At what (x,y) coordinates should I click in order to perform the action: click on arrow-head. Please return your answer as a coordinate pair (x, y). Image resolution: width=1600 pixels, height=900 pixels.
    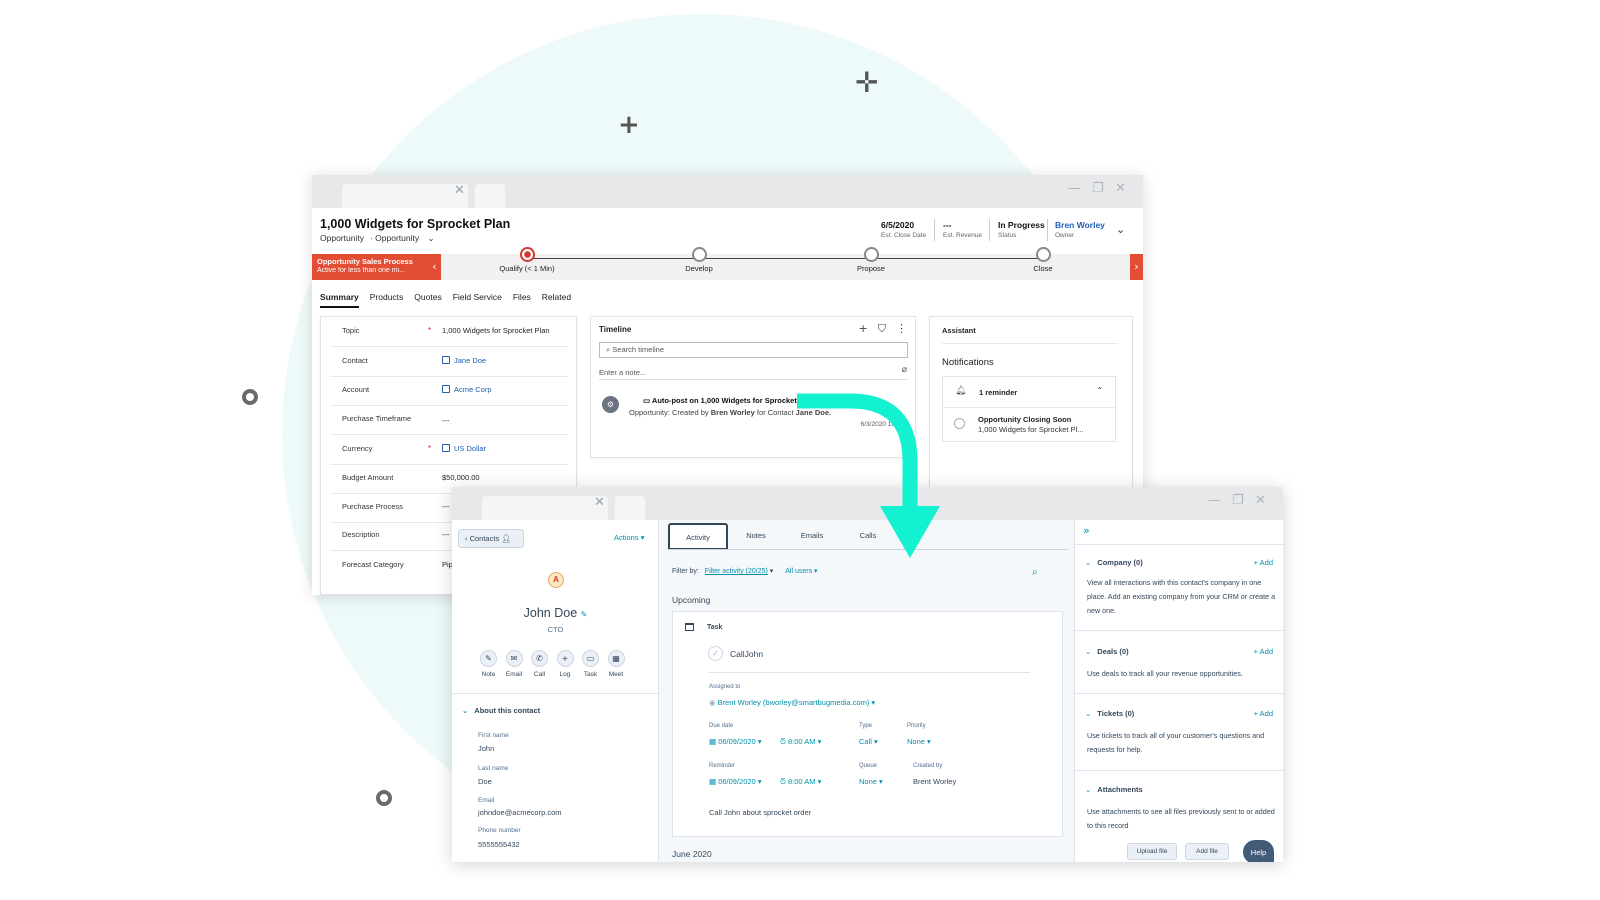
    Looking at the image, I should click on (910, 532).